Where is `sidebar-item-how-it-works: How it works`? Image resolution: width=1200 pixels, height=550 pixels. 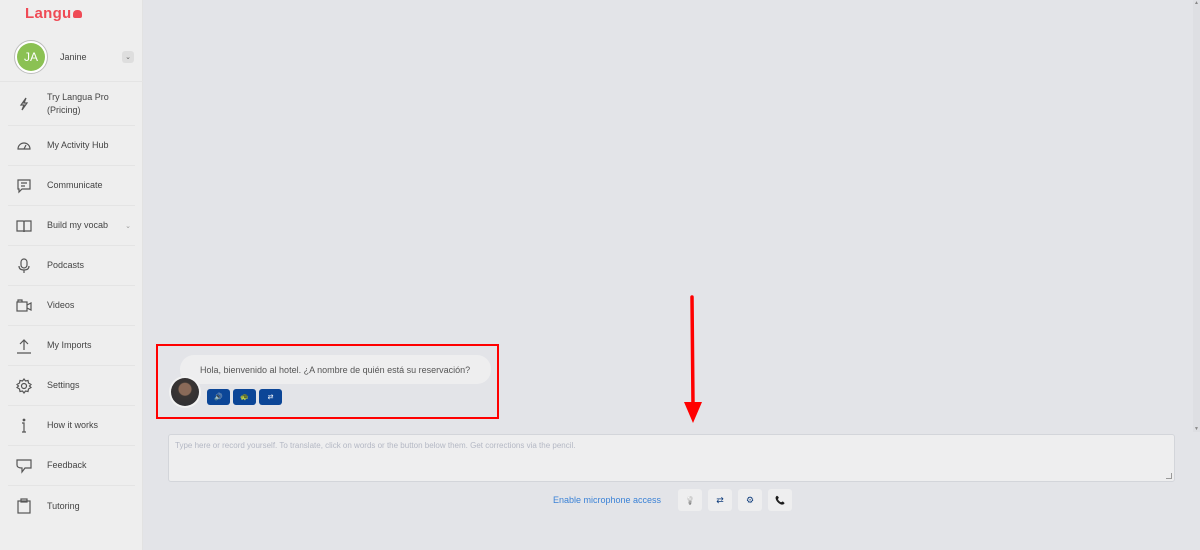 sidebar-item-how-it-works: How it works is located at coordinates (71, 426).